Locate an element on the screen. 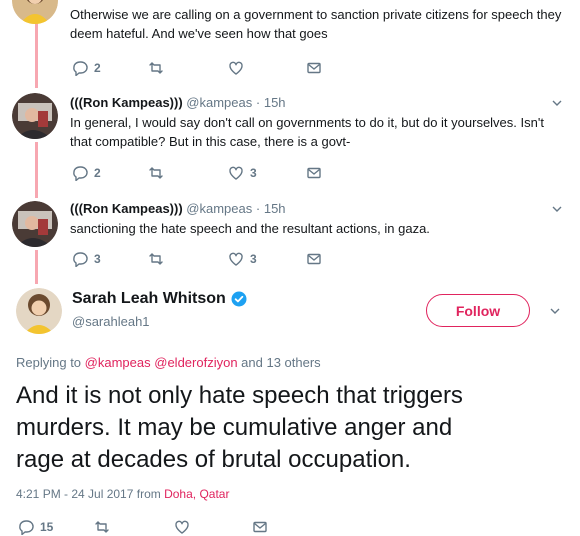  reply-count: 3 is located at coordinates (97, 259).